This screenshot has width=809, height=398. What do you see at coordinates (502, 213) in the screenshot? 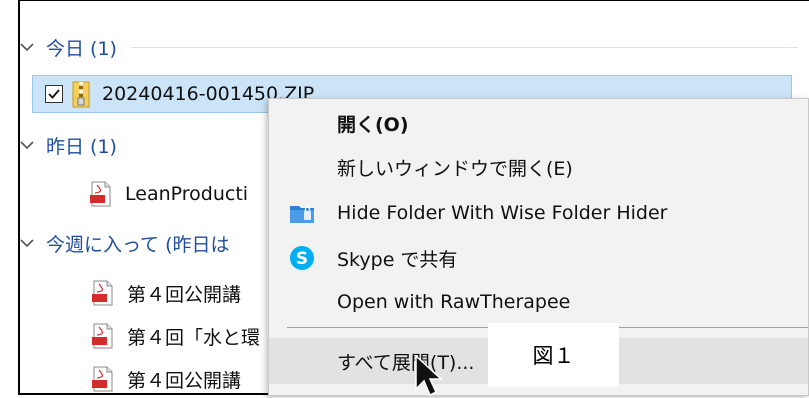
I see `menu-item-label: Hide Folder With Wise Folder Hider` at bounding box center [502, 213].